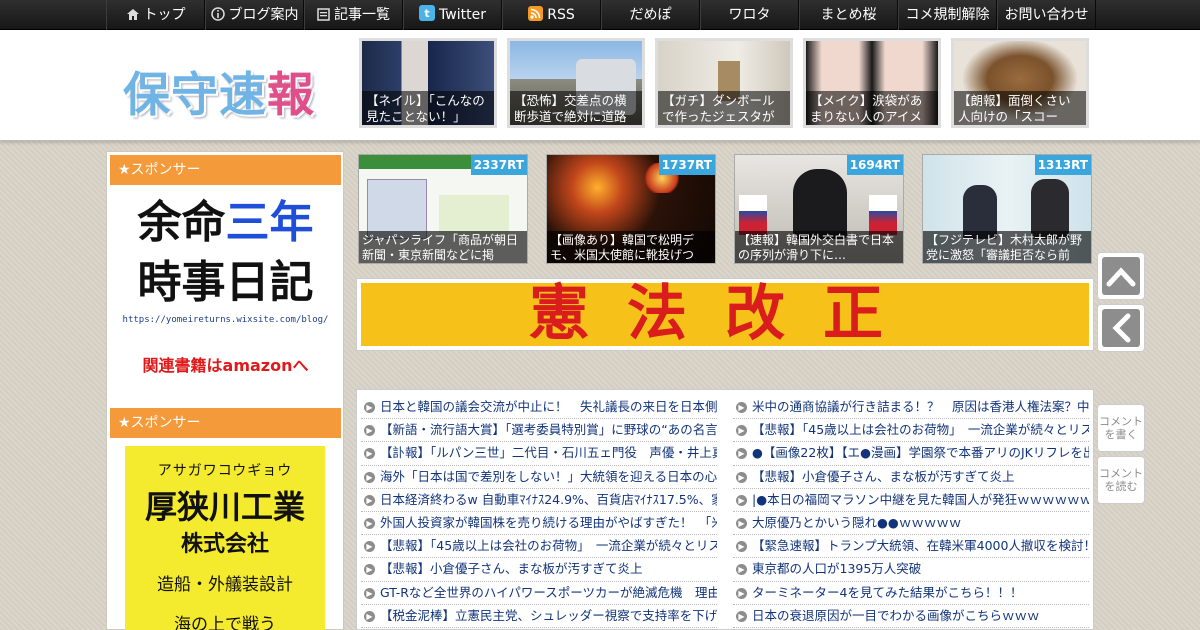  What do you see at coordinates (874, 165) in the screenshot?
I see `rt-count-badge: 1694RT` at bounding box center [874, 165].